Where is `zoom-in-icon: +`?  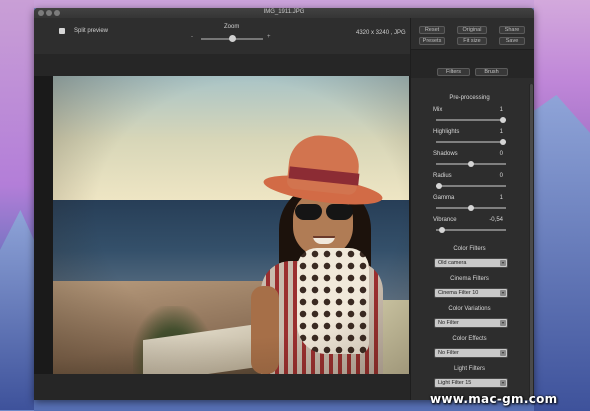
zoom-in-icon: + is located at coordinates (269, 37).